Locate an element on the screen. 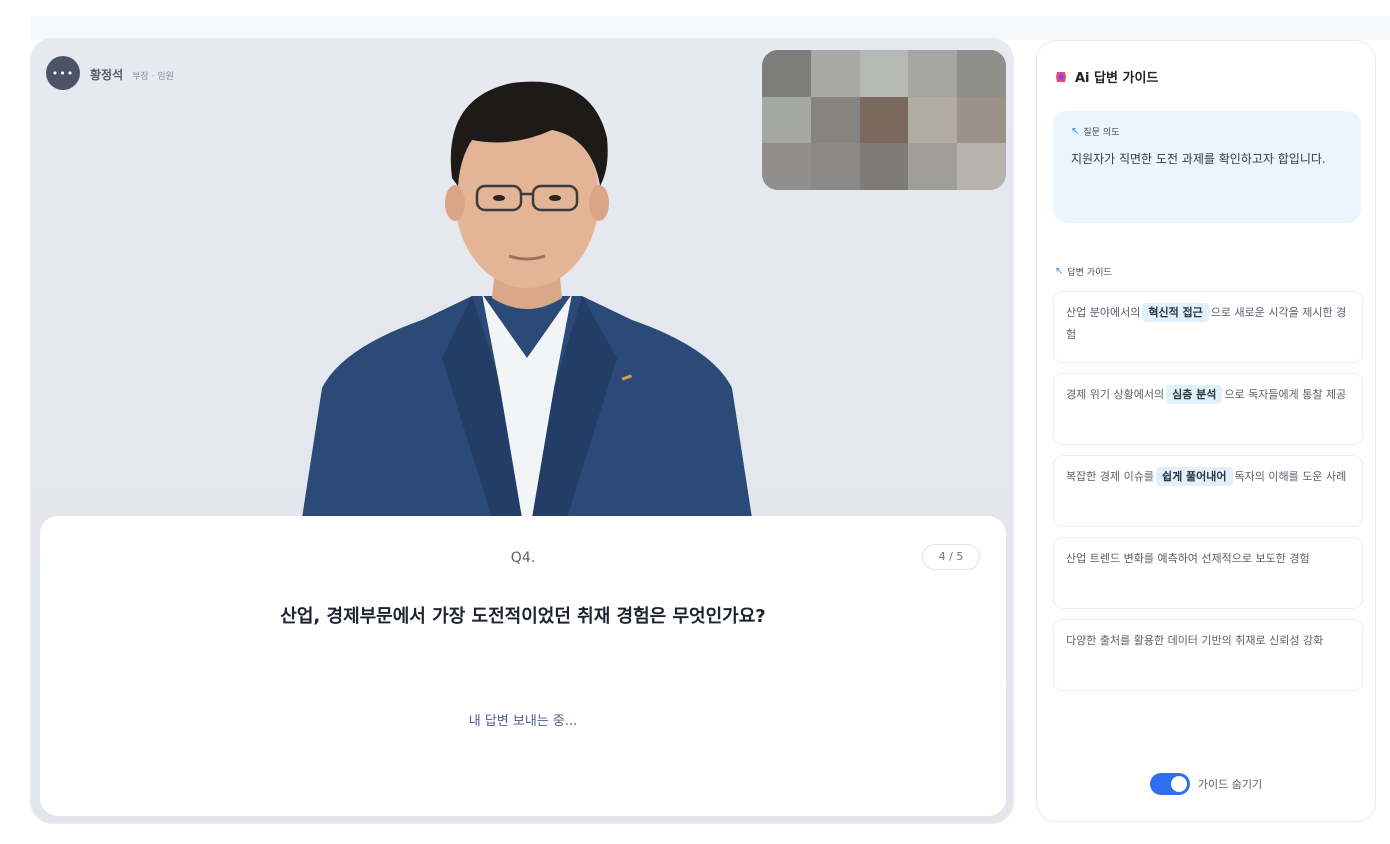 The image size is (1390, 844). answer-guide-header: ↖ 답변 가이드 is located at coordinates (1083, 271).